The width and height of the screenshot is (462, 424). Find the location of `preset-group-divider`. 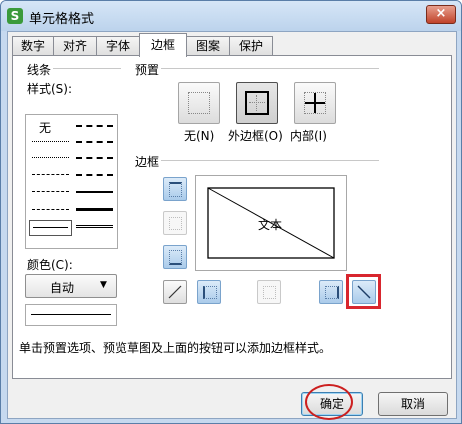

preset-group-divider is located at coordinates (270, 68).